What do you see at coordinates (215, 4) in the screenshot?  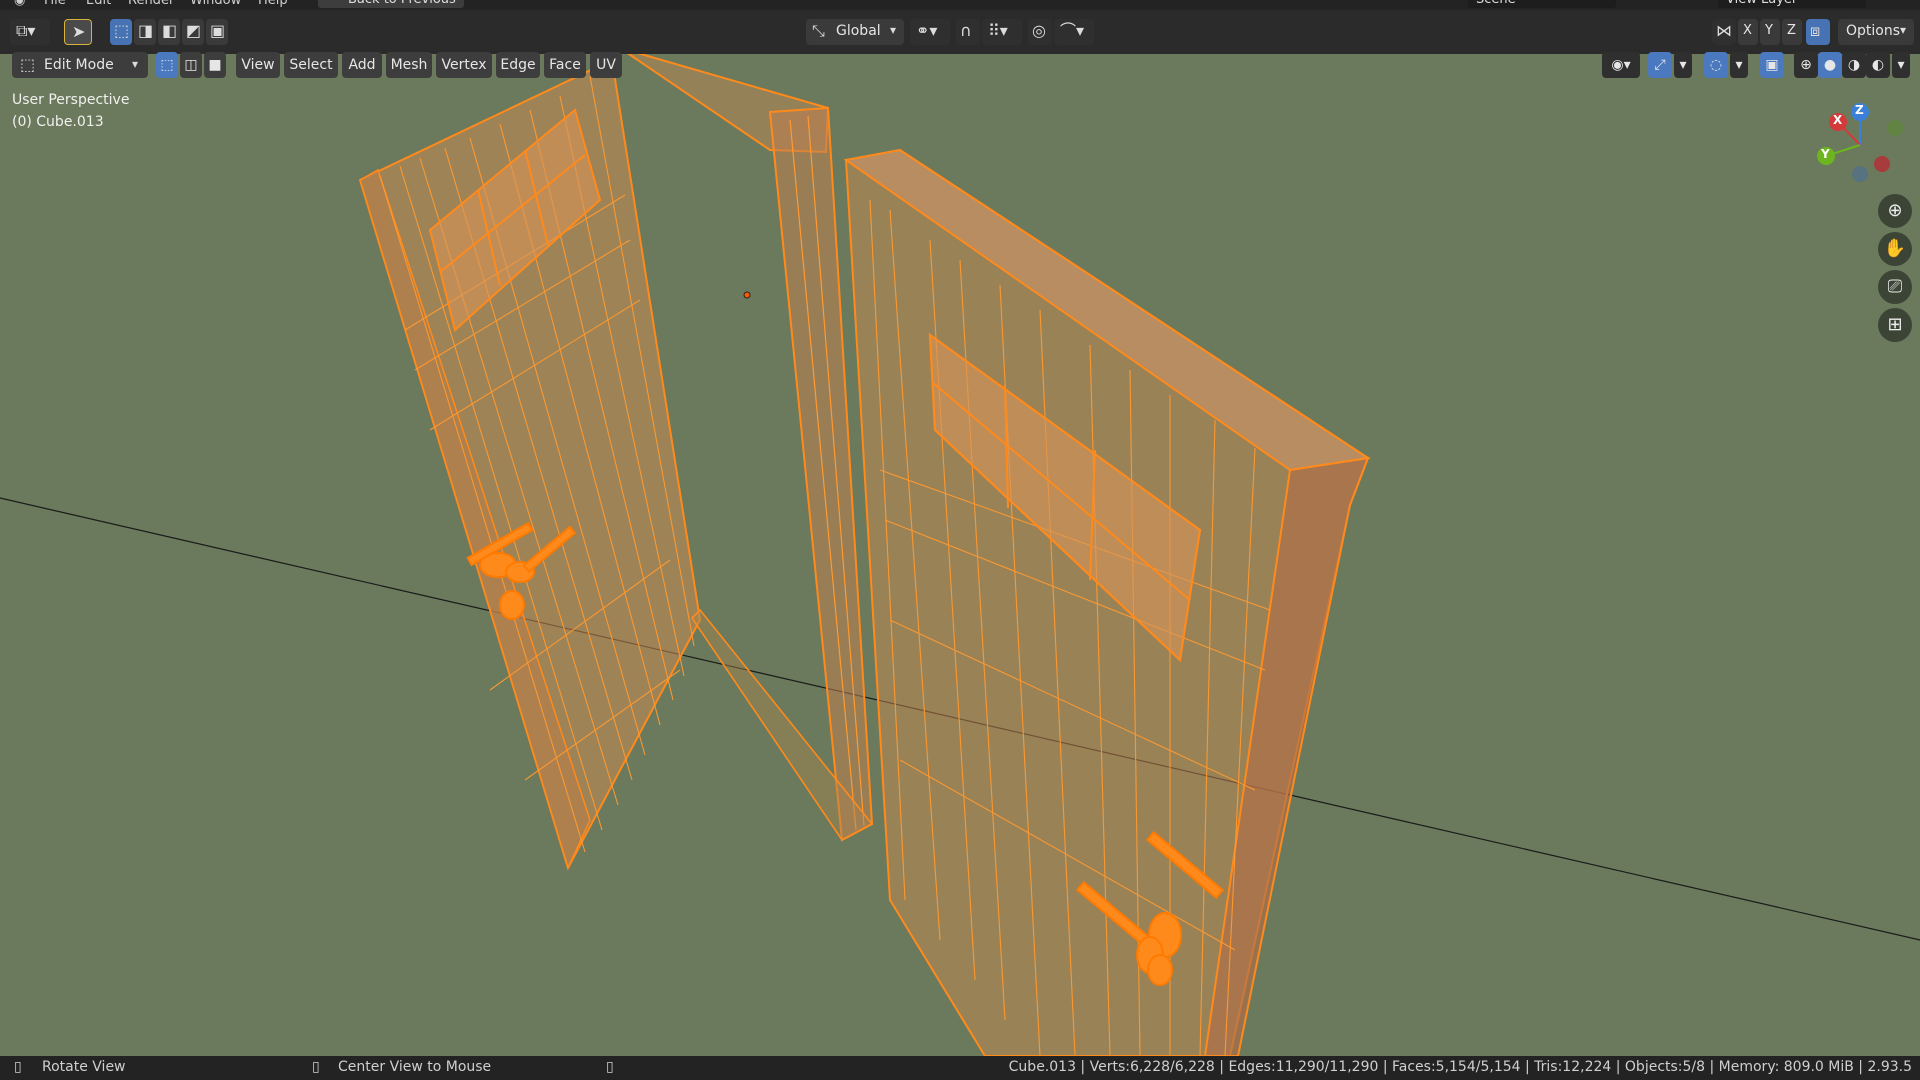 I see `menu-window: Window` at bounding box center [215, 4].